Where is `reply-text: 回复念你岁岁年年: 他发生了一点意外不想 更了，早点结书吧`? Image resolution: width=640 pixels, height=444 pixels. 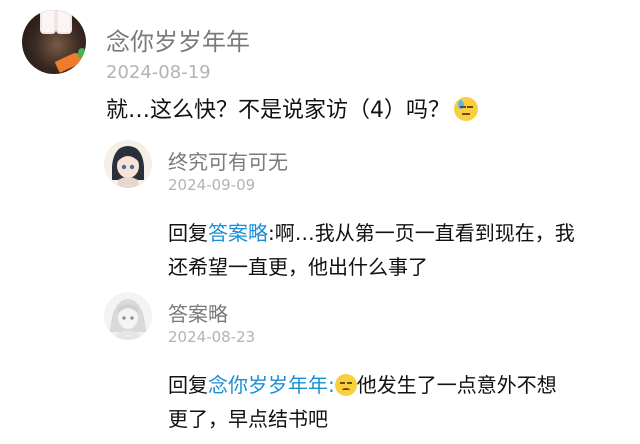
reply-text: 回复念你岁岁年年: 他发生了一点意外不想 更了，早点结书吧 is located at coordinates (362, 402).